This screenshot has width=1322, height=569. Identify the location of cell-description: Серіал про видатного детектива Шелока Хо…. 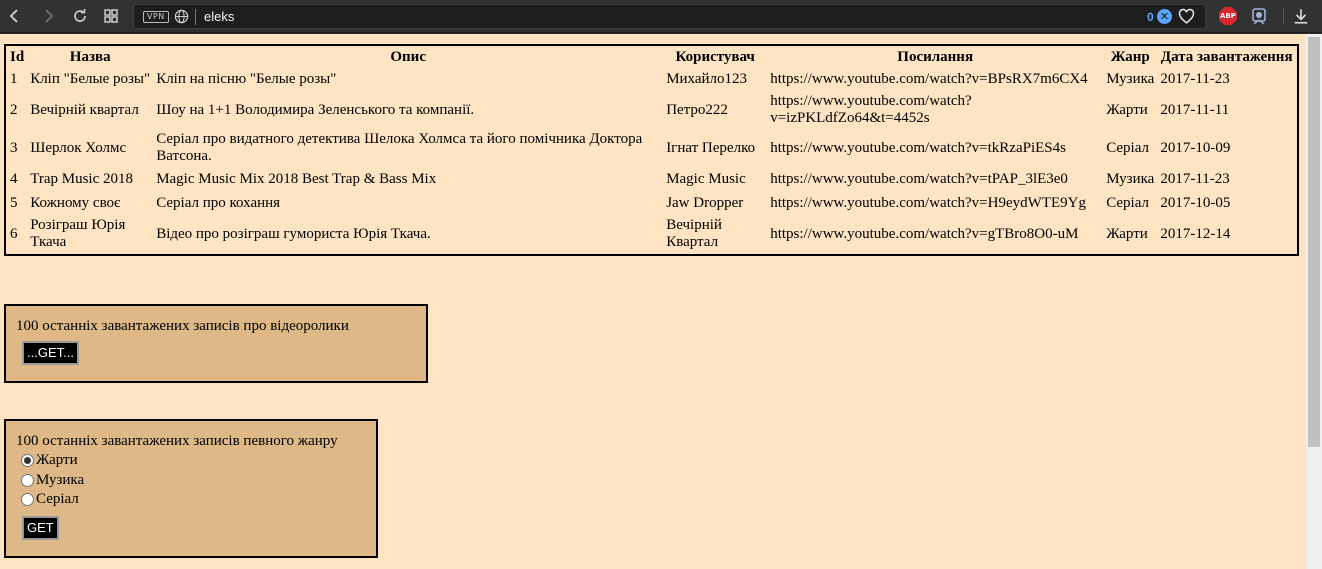
(399, 147).